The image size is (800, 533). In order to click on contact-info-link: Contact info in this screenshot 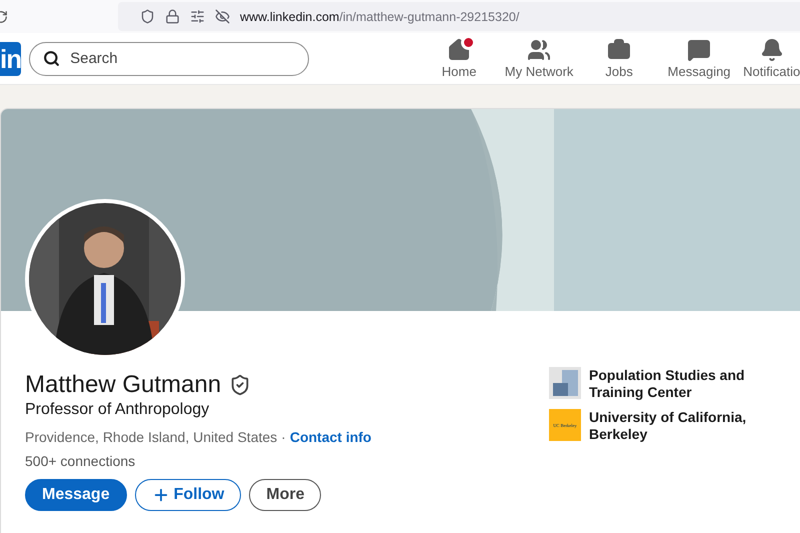, I will do `click(331, 437)`.